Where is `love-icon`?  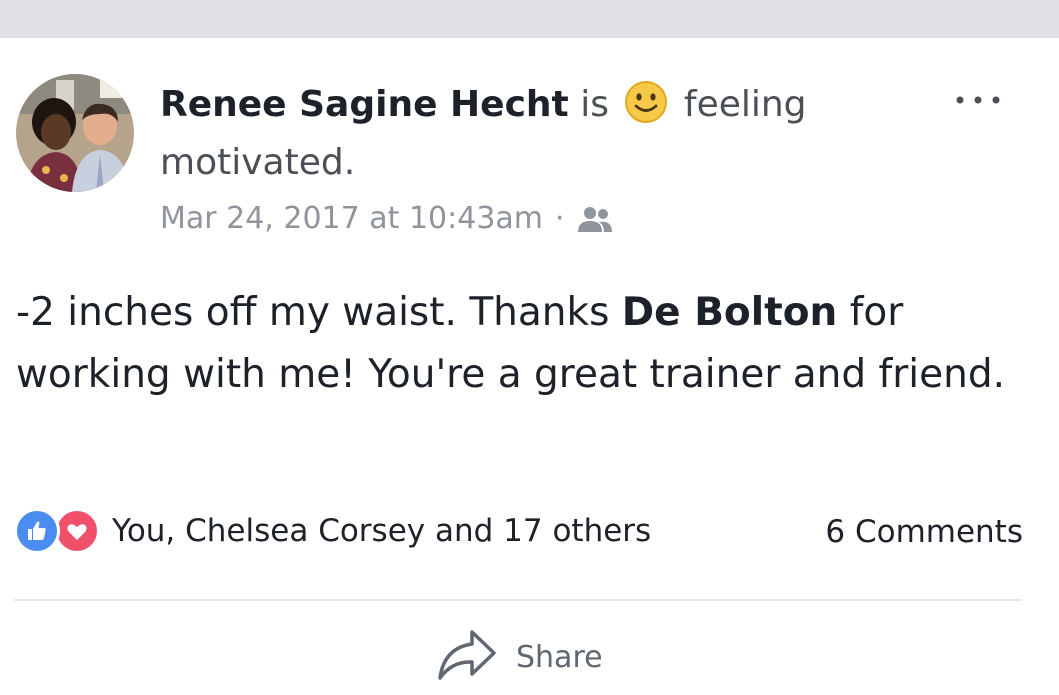
love-icon is located at coordinates (77, 531).